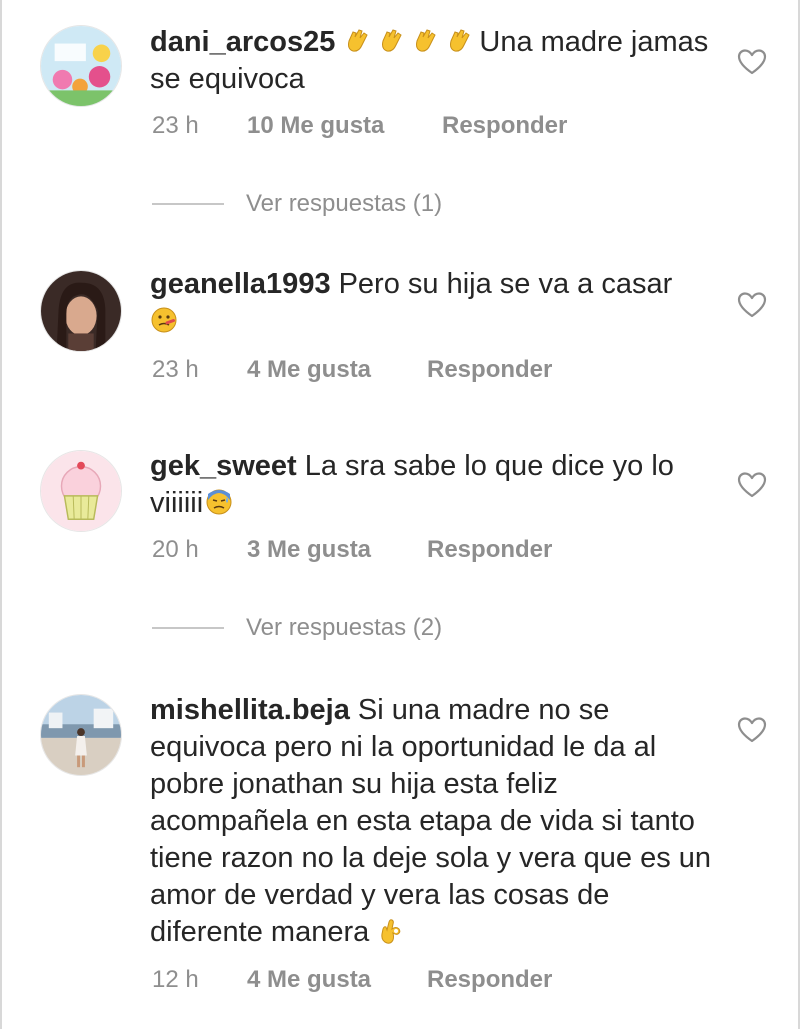 The height and width of the screenshot is (1029, 800). What do you see at coordinates (435, 303) in the screenshot?
I see `comment-body: geanella1993 Pero su hija se va a casar` at bounding box center [435, 303].